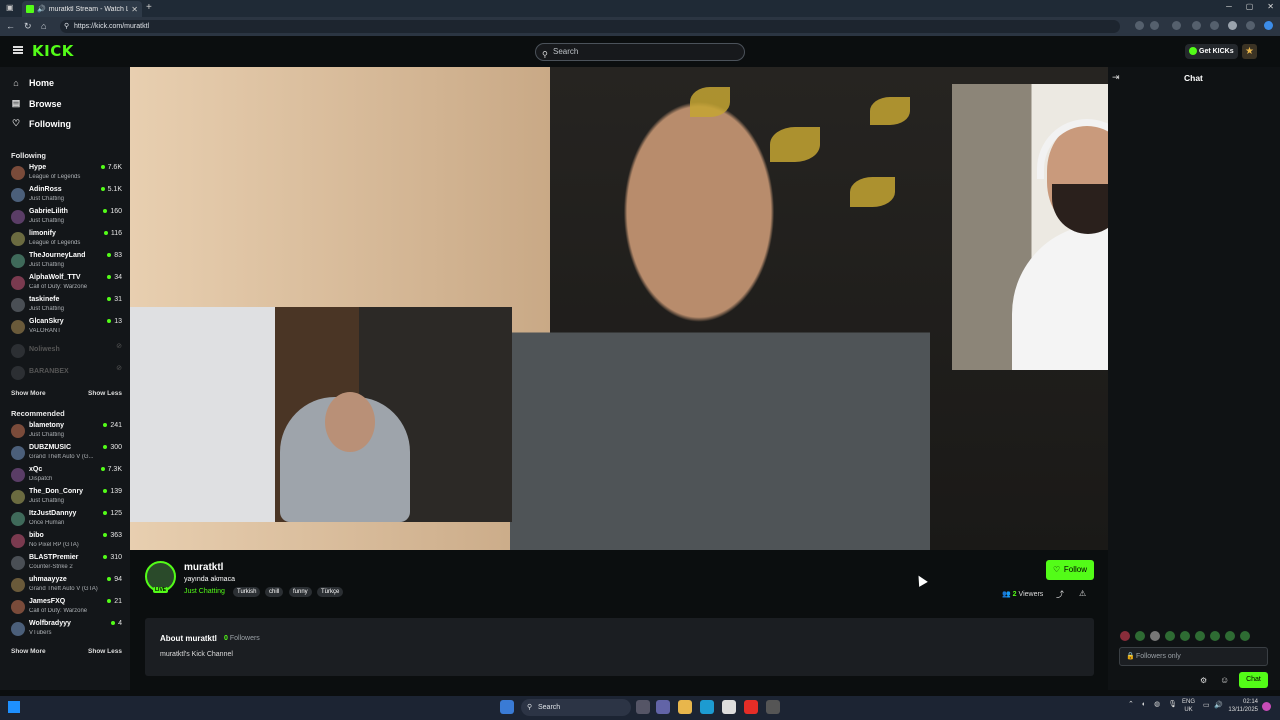 The height and width of the screenshot is (720, 1280). Describe the element at coordinates (1144, 704) in the screenshot. I see `tray-app-icon: ◐` at that location.